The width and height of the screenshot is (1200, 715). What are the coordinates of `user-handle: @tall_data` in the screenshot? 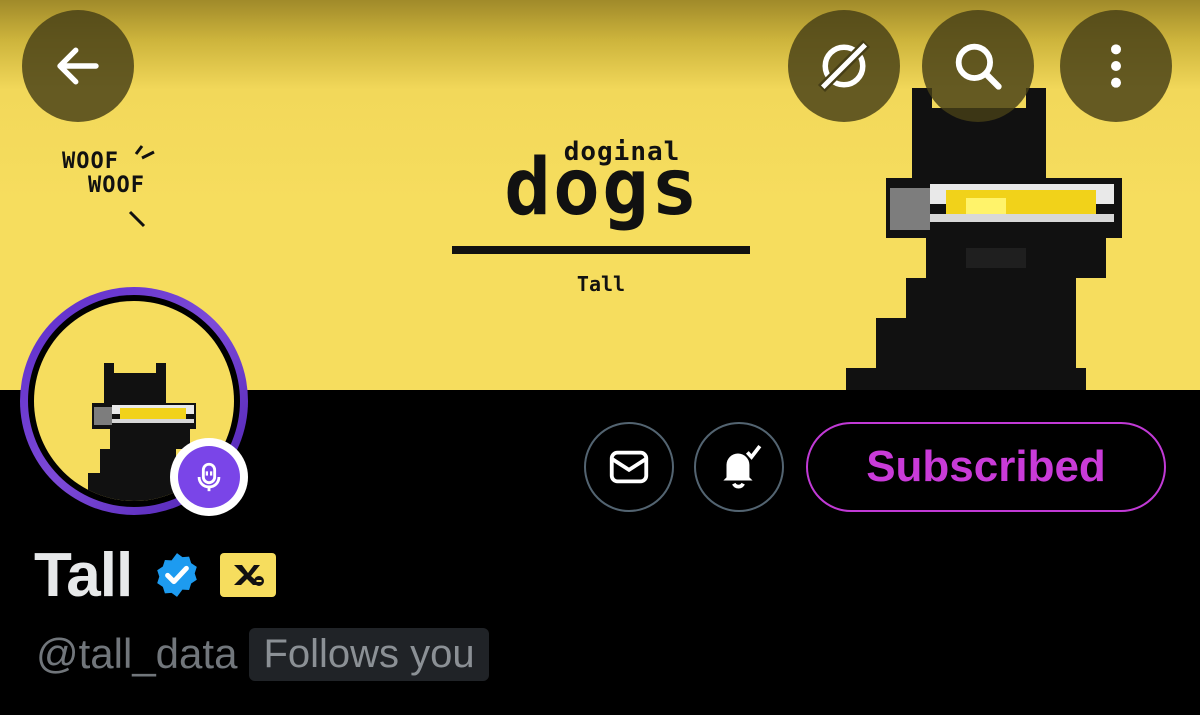 It's located at (137, 653).